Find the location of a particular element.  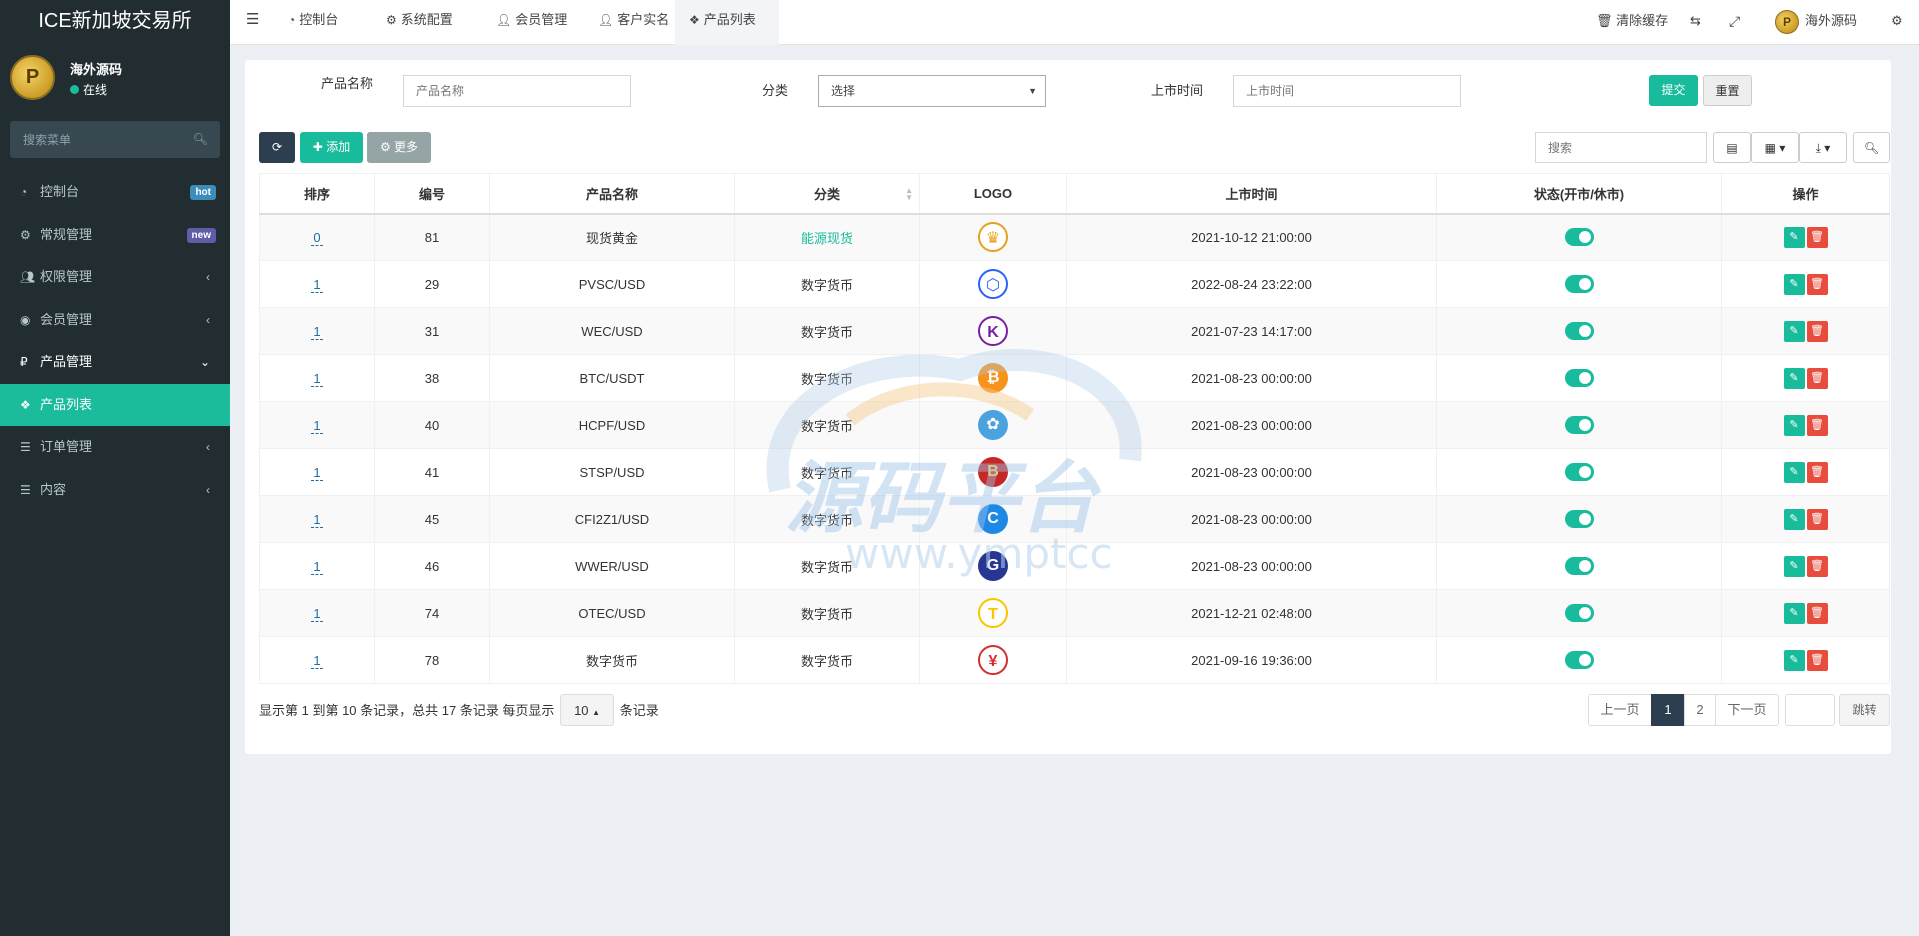

sidebar-item-auth: 👥︎ 权限管理 ‹ is located at coordinates (115, 277).